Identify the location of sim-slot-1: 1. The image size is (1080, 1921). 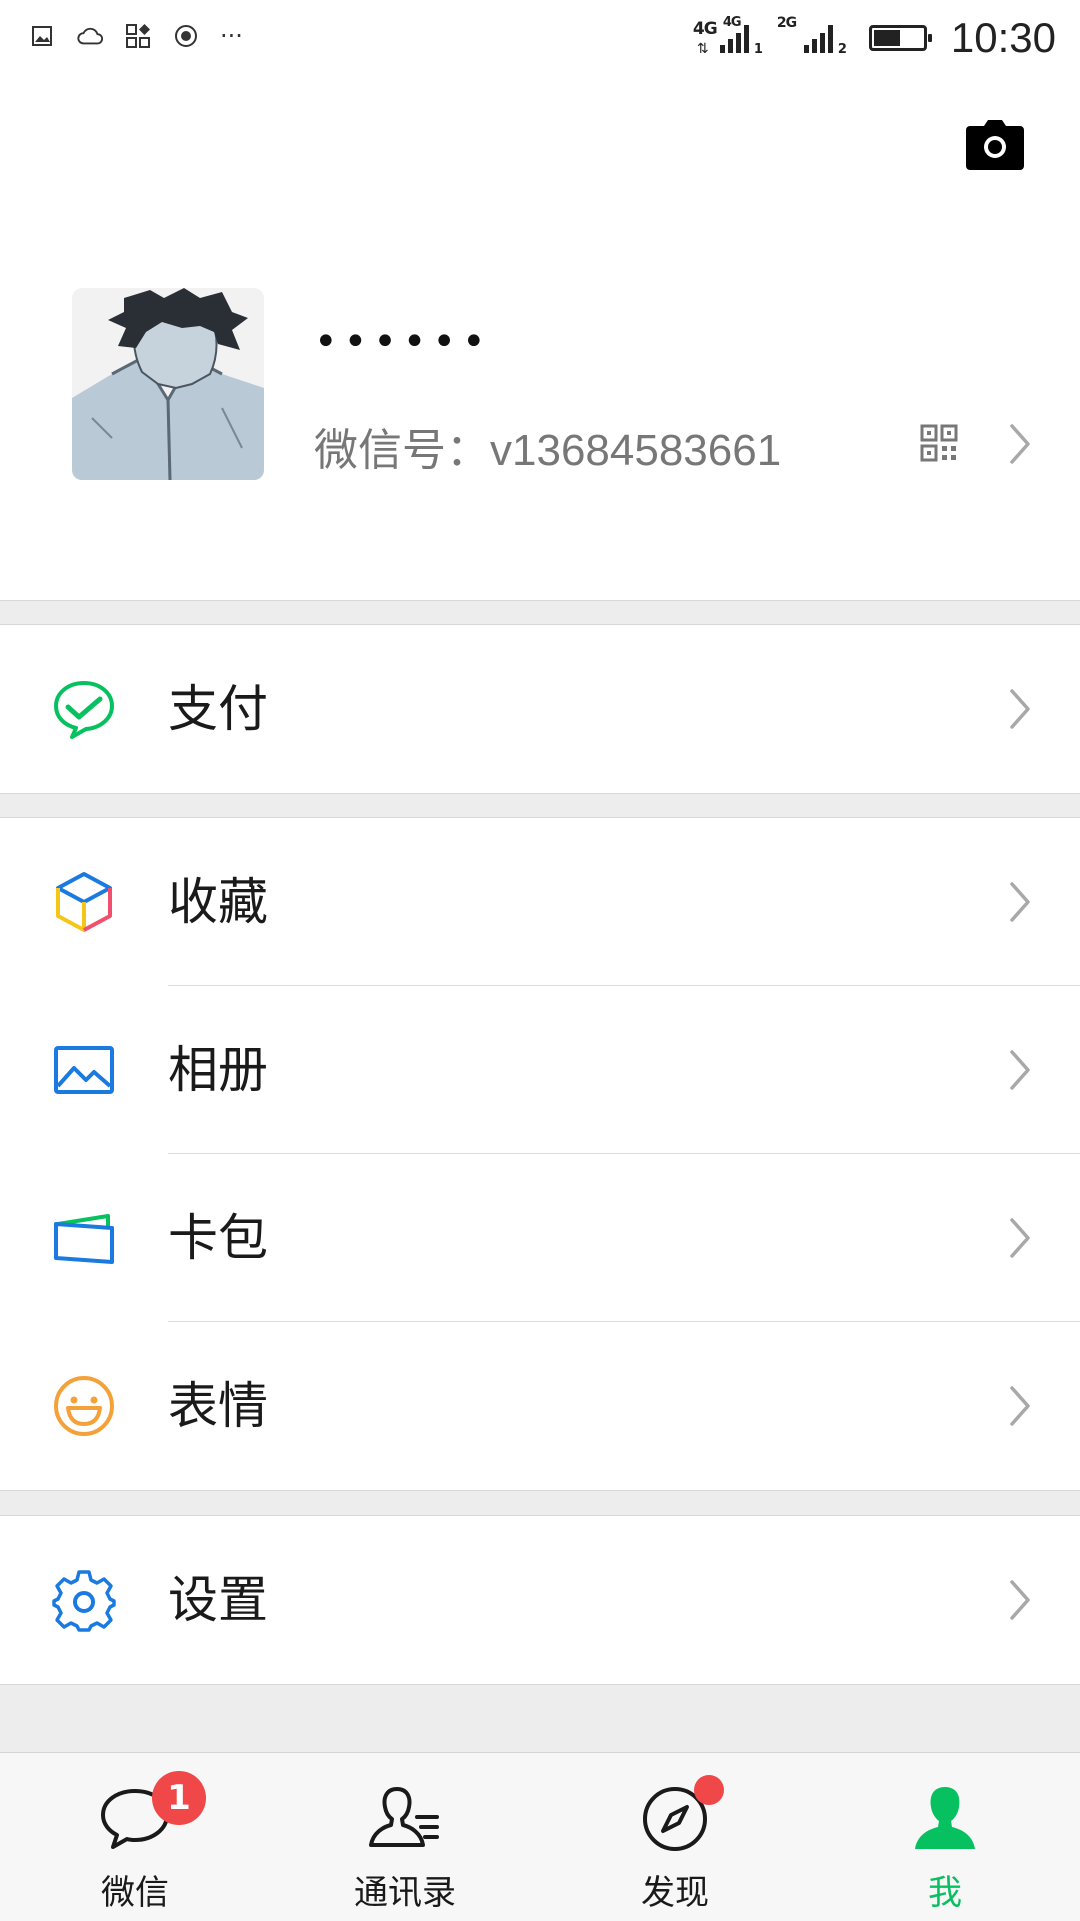
(758, 49).